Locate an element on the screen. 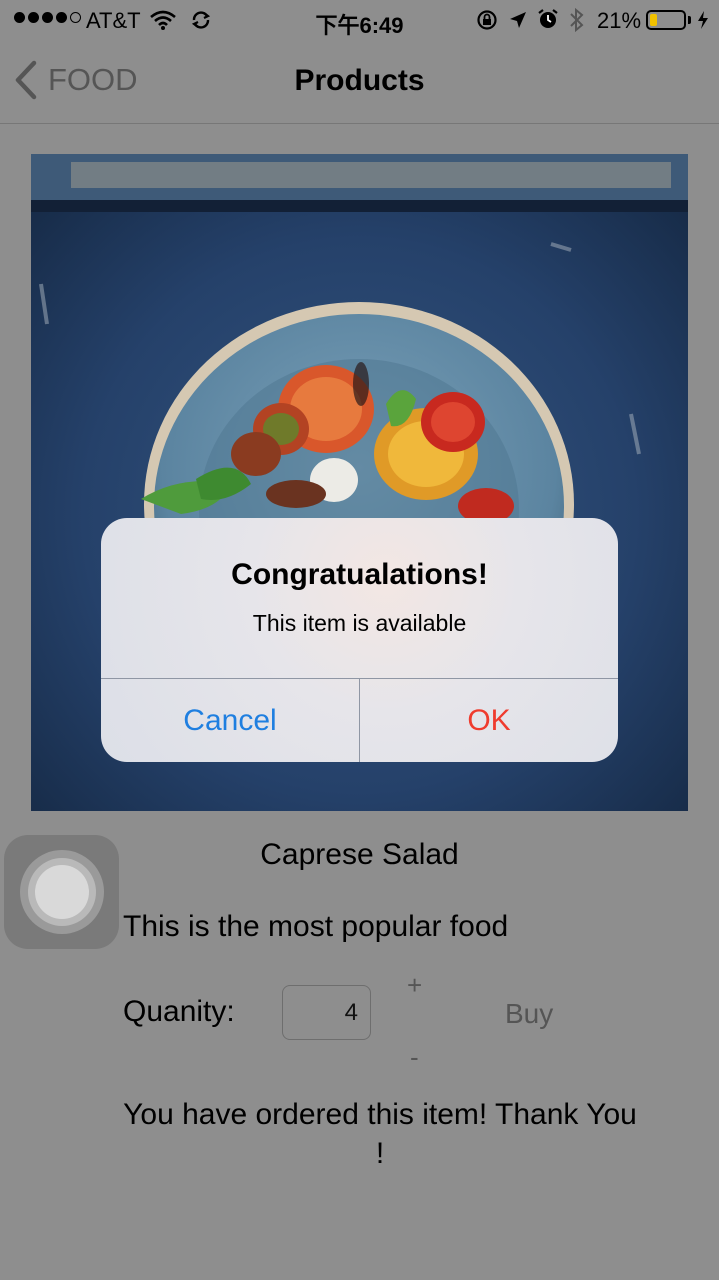 The height and width of the screenshot is (1280, 719). increment-button: + is located at coordinates (414, 985).